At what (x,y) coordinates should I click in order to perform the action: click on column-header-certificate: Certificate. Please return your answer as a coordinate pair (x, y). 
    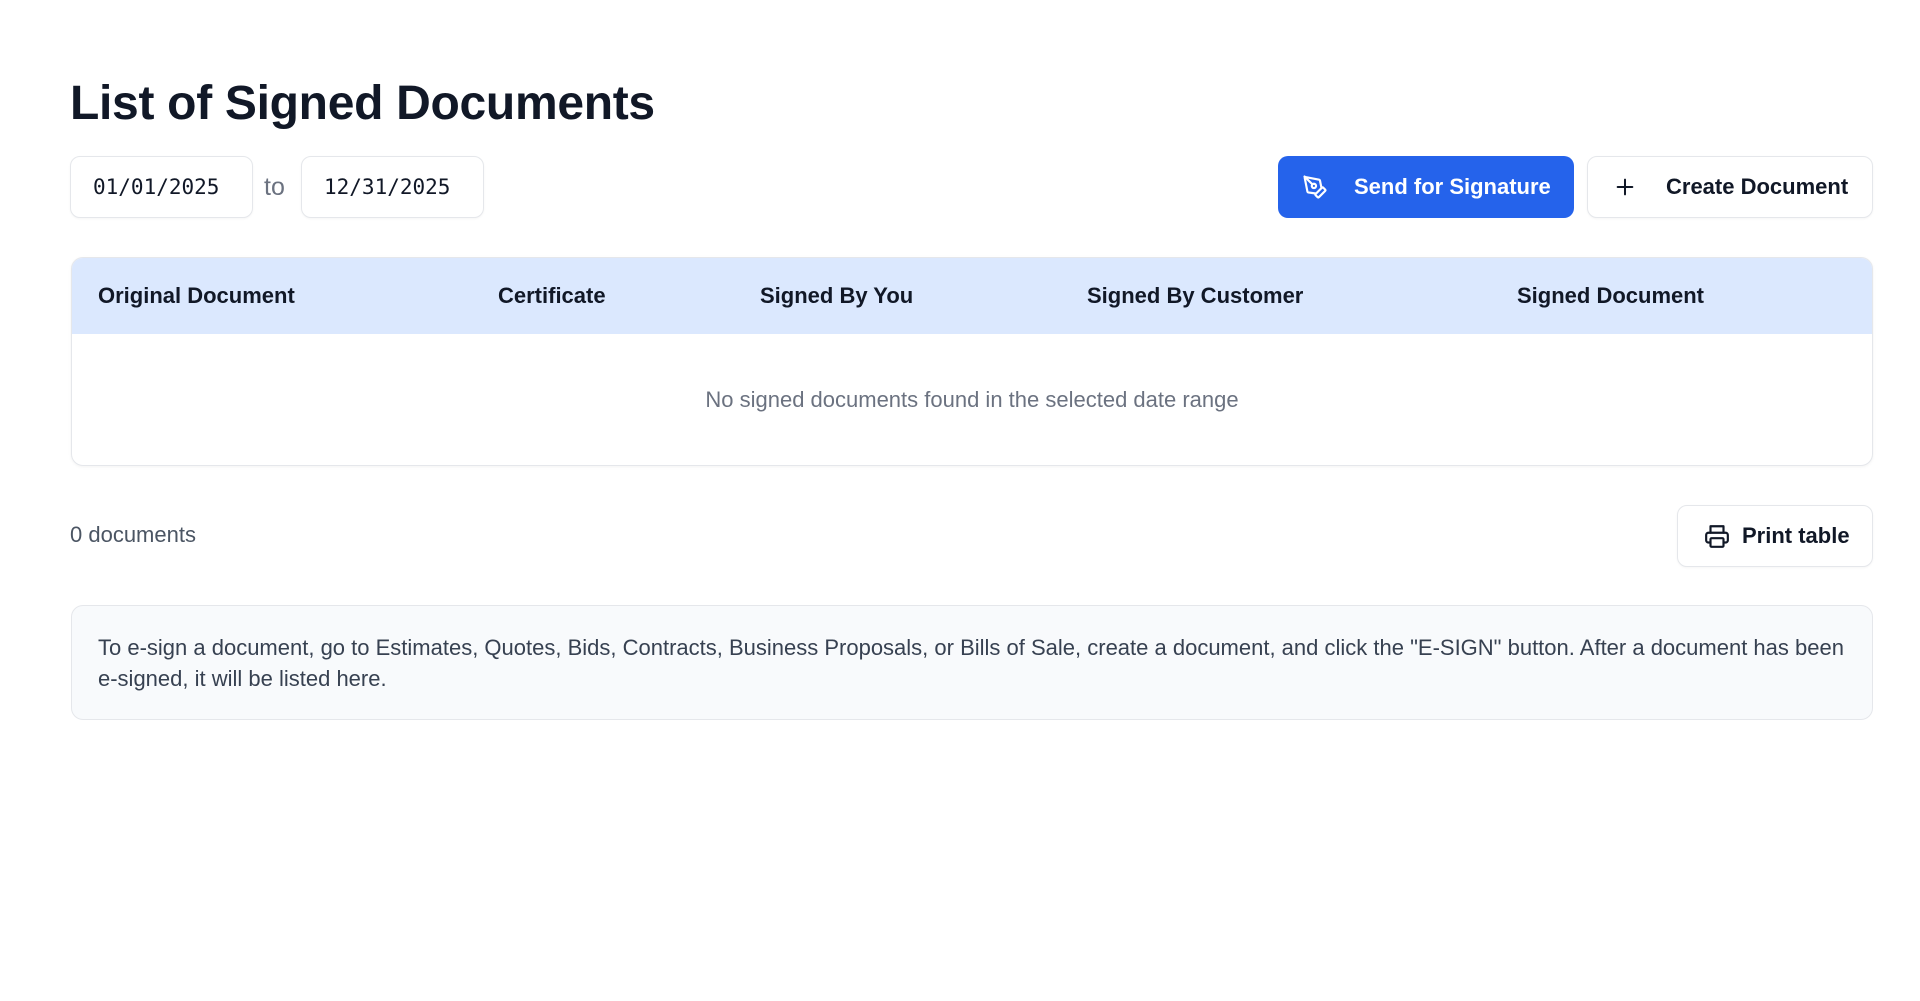
    Looking at the image, I should click on (552, 296).